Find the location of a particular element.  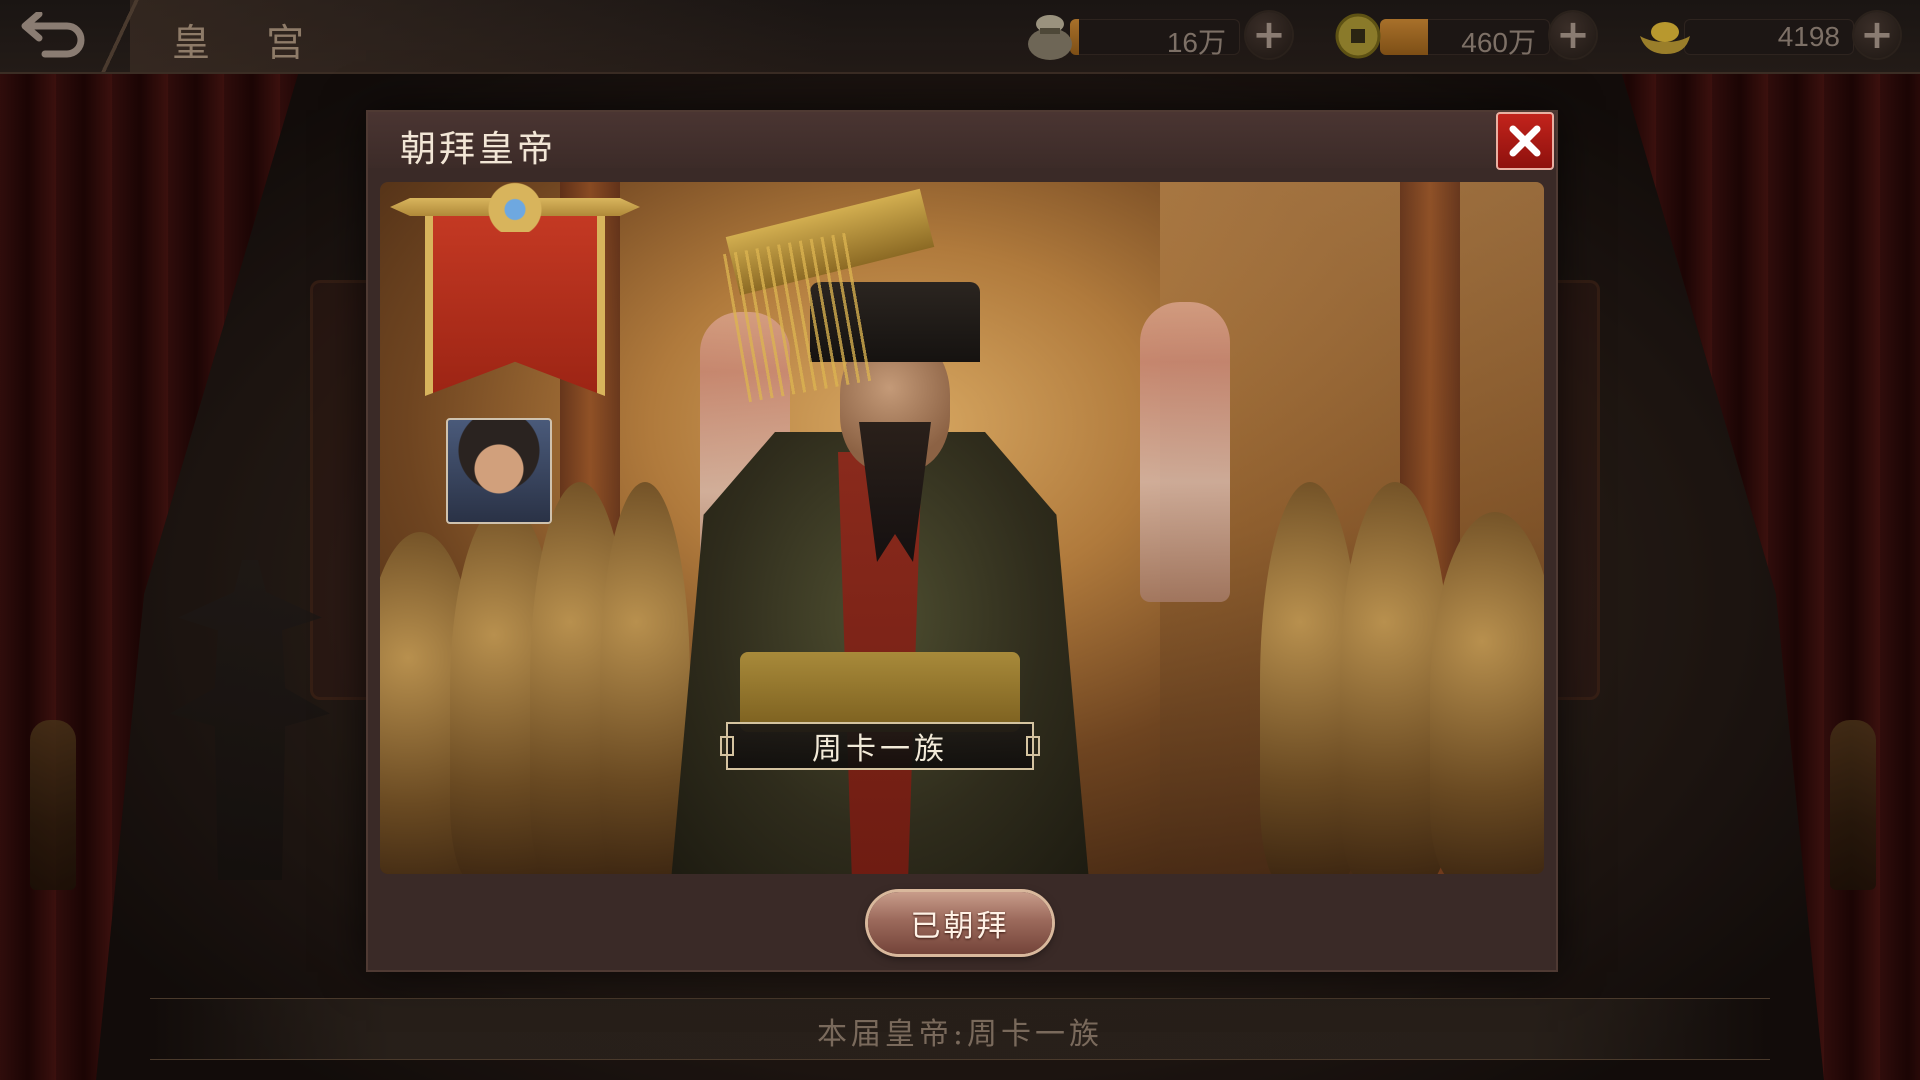

resource-gold-value: 4198 is located at coordinates (1808, 36).